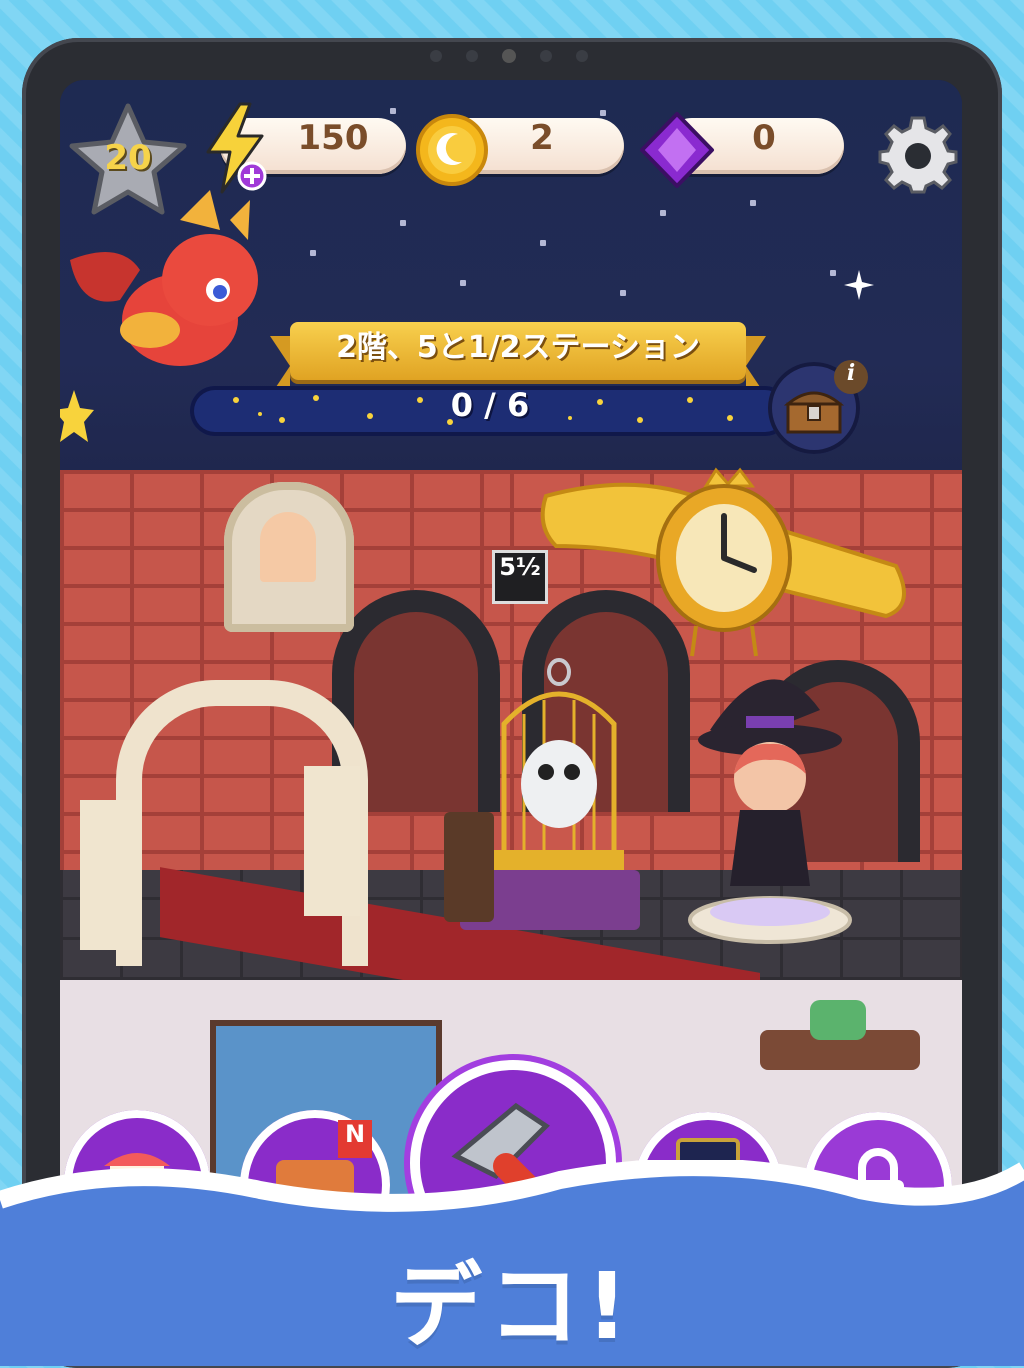 The height and width of the screenshot is (1368, 1024). Describe the element at coordinates (512, 1306) in the screenshot. I see `promo-caption: デコ!` at that location.